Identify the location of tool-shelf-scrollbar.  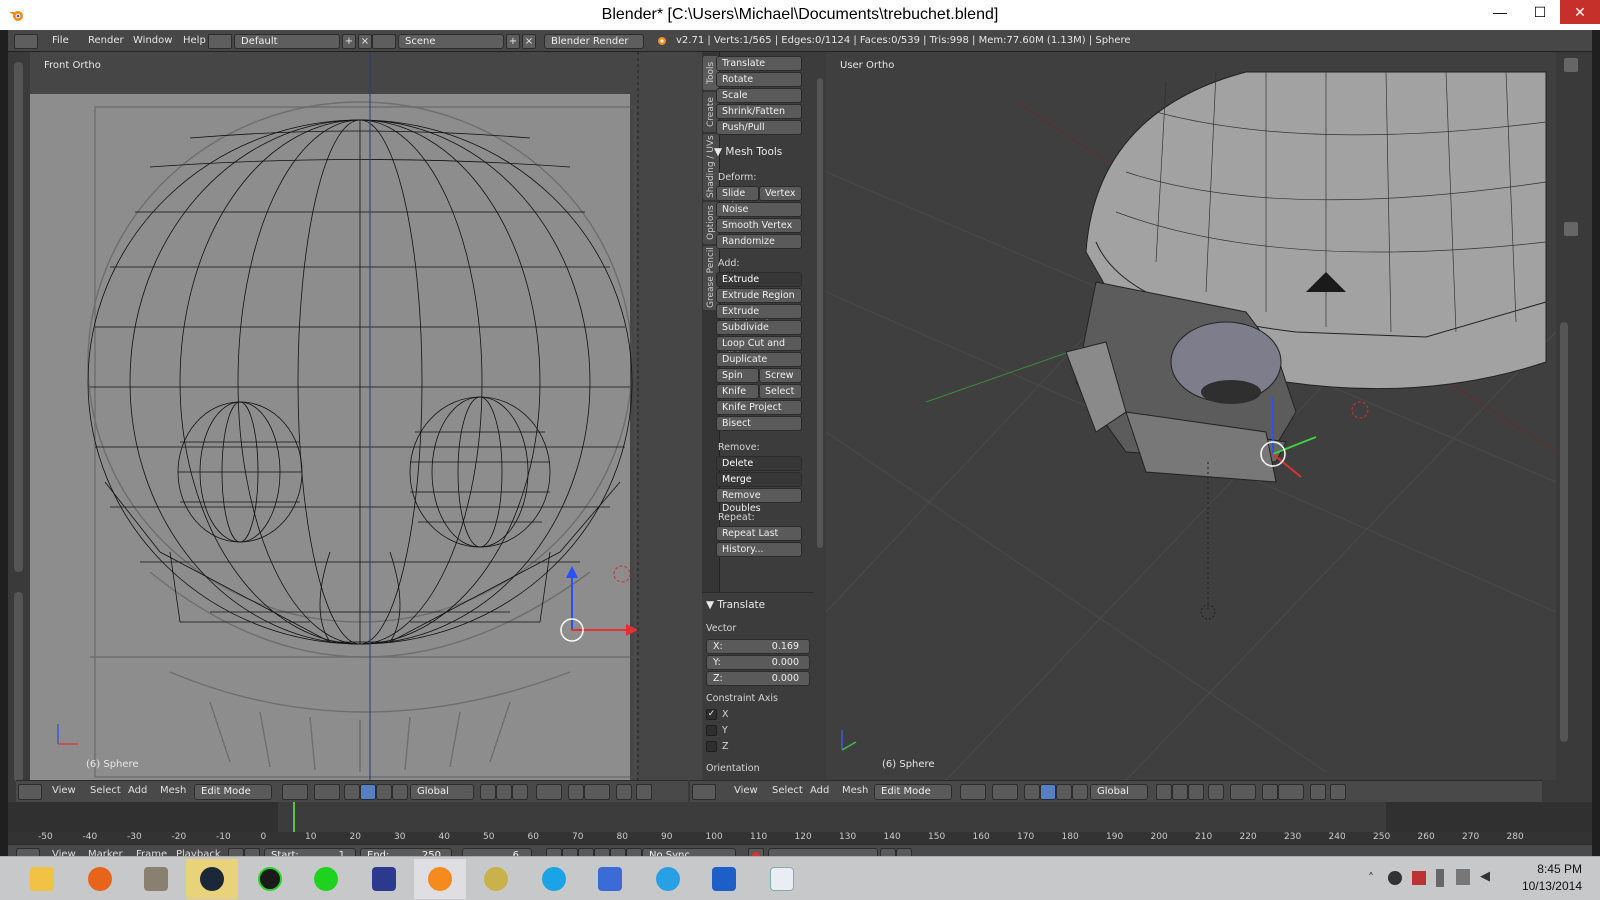
(820, 416).